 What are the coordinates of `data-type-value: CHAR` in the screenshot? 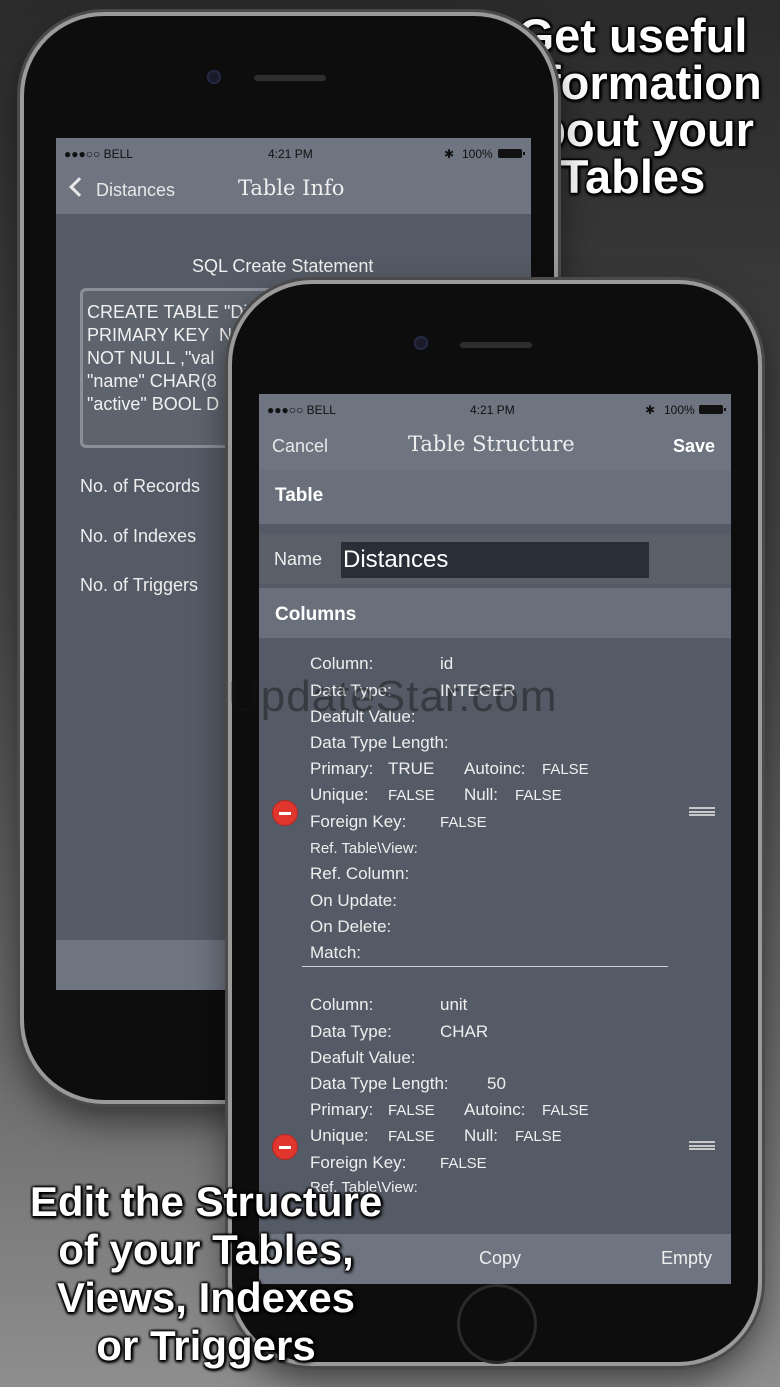 It's located at (464, 1031).